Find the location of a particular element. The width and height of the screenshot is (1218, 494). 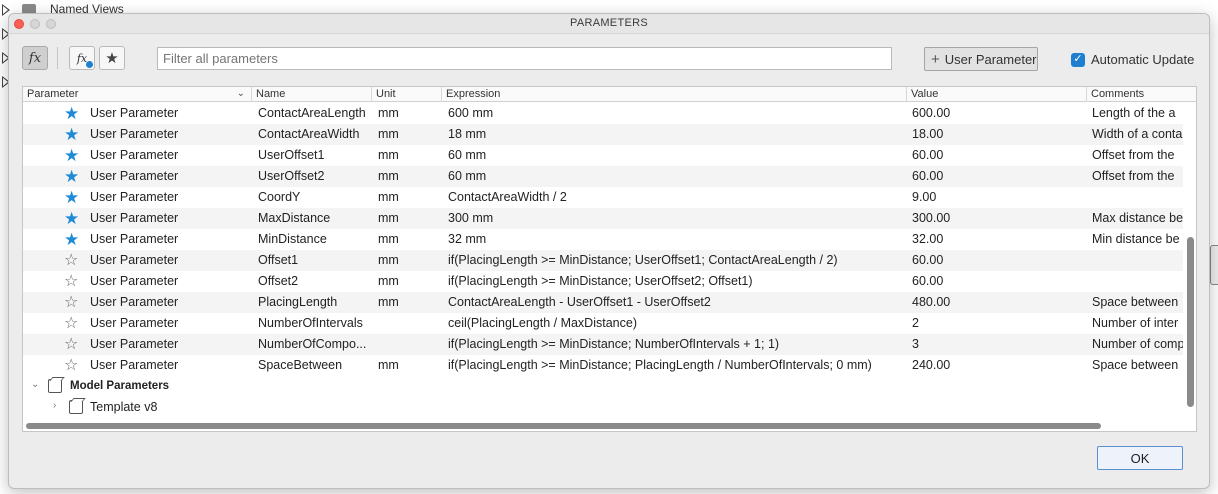

column-header-expression: Expression is located at coordinates (674, 94).